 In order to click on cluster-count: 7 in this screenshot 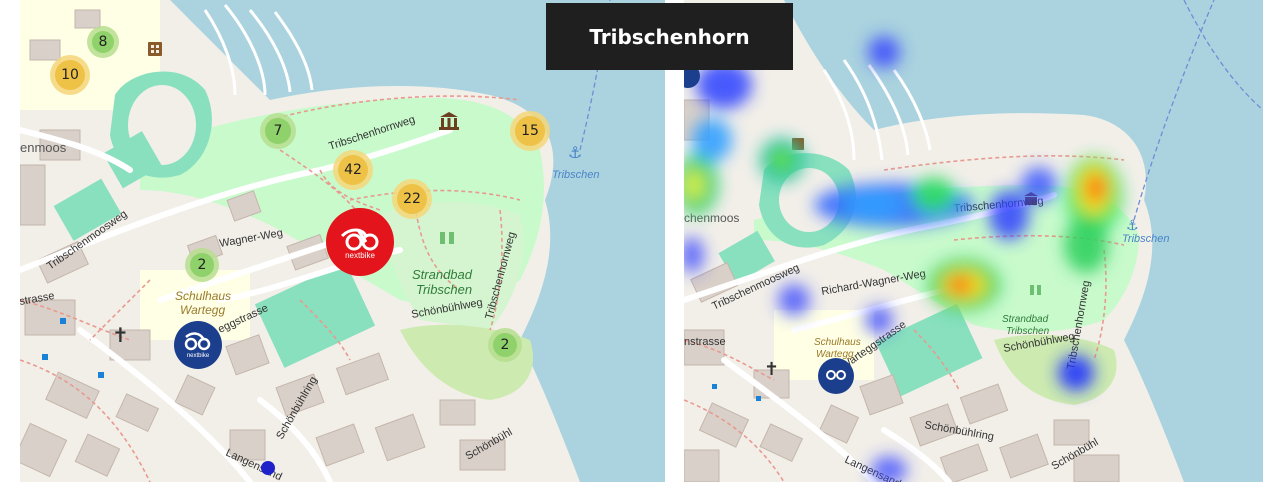, I will do `click(278, 131)`.